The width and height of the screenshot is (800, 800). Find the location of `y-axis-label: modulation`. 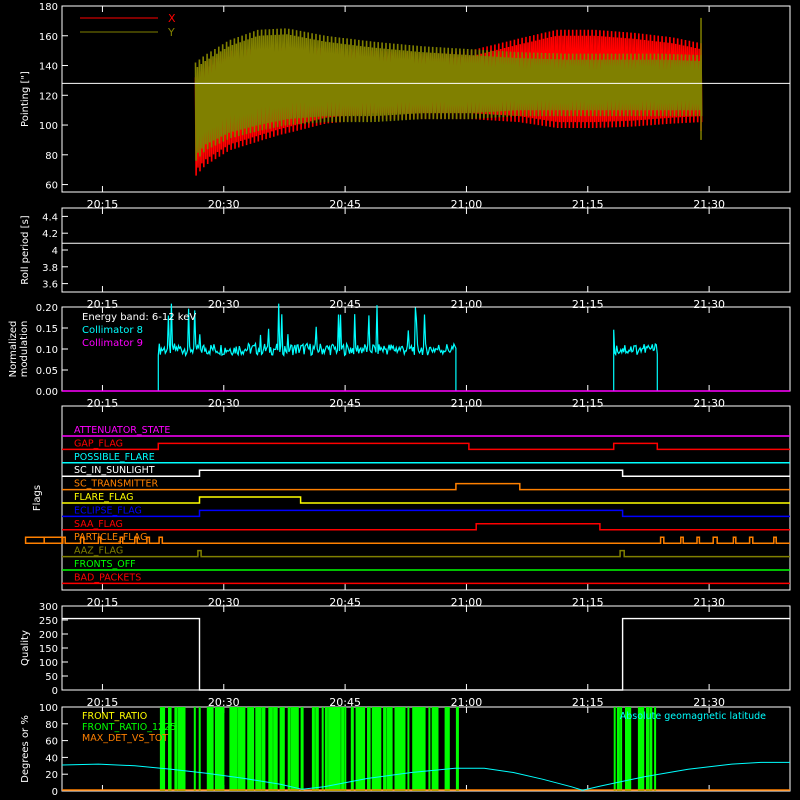

y-axis-label: modulation is located at coordinates (24, 349).